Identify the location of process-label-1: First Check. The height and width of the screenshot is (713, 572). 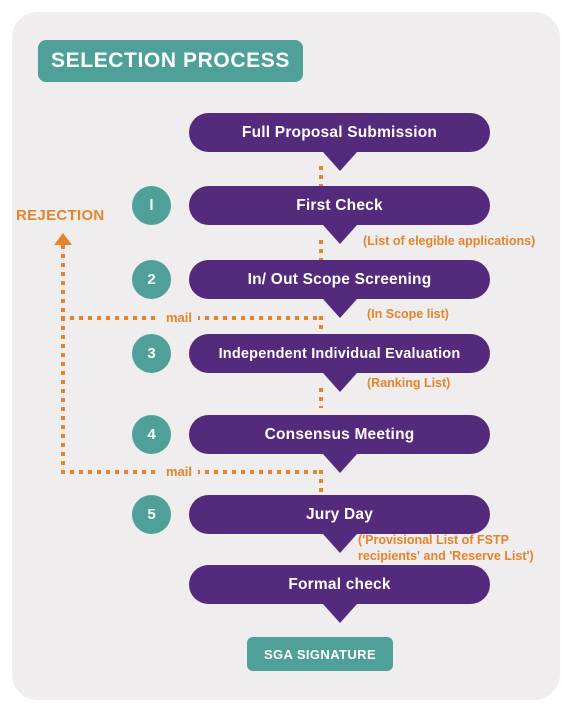
(339, 205).